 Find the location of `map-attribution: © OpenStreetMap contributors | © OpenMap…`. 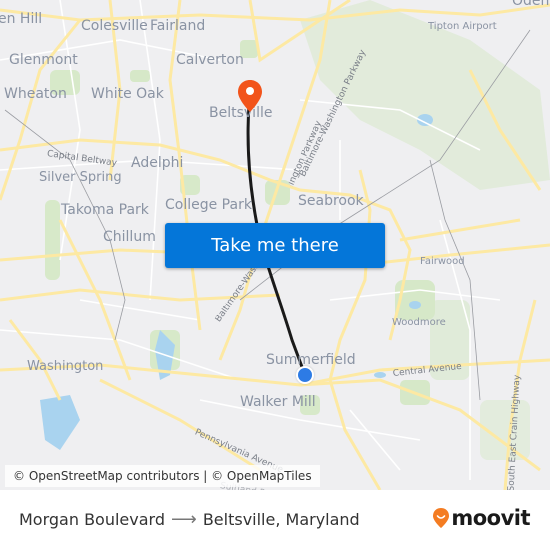

map-attribution: © OpenStreetMap contributors | © OpenMap… is located at coordinates (162, 476).